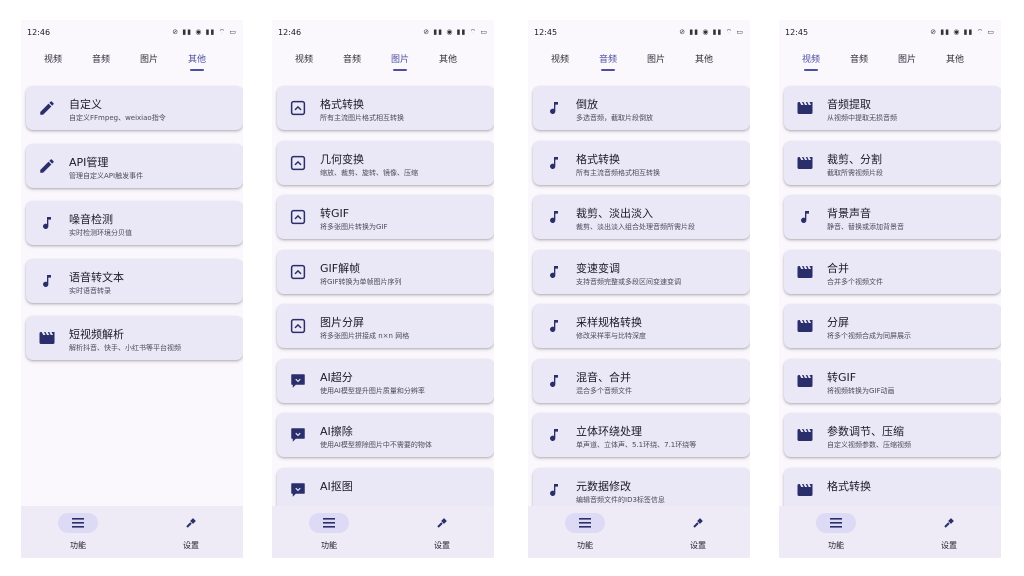  What do you see at coordinates (385, 217) in the screenshot?
I see `feature-card: 转GIF 将多张图片转换为GIF` at bounding box center [385, 217].